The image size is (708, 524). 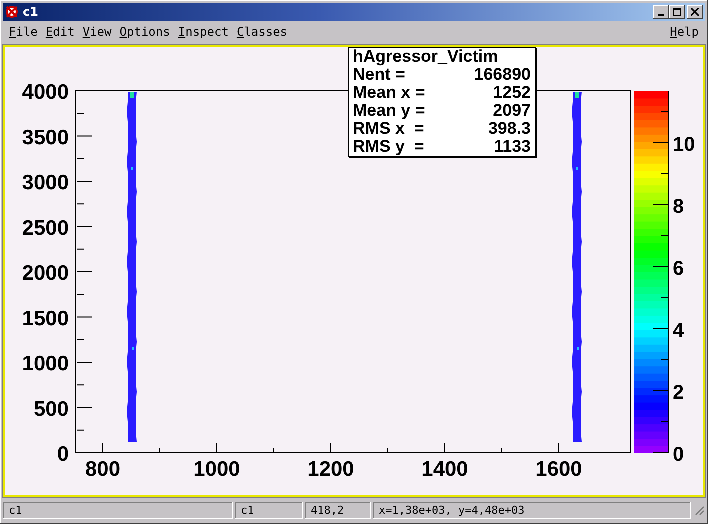 What do you see at coordinates (389, 111) in the screenshot?
I see `statistic-label: Mean y =` at bounding box center [389, 111].